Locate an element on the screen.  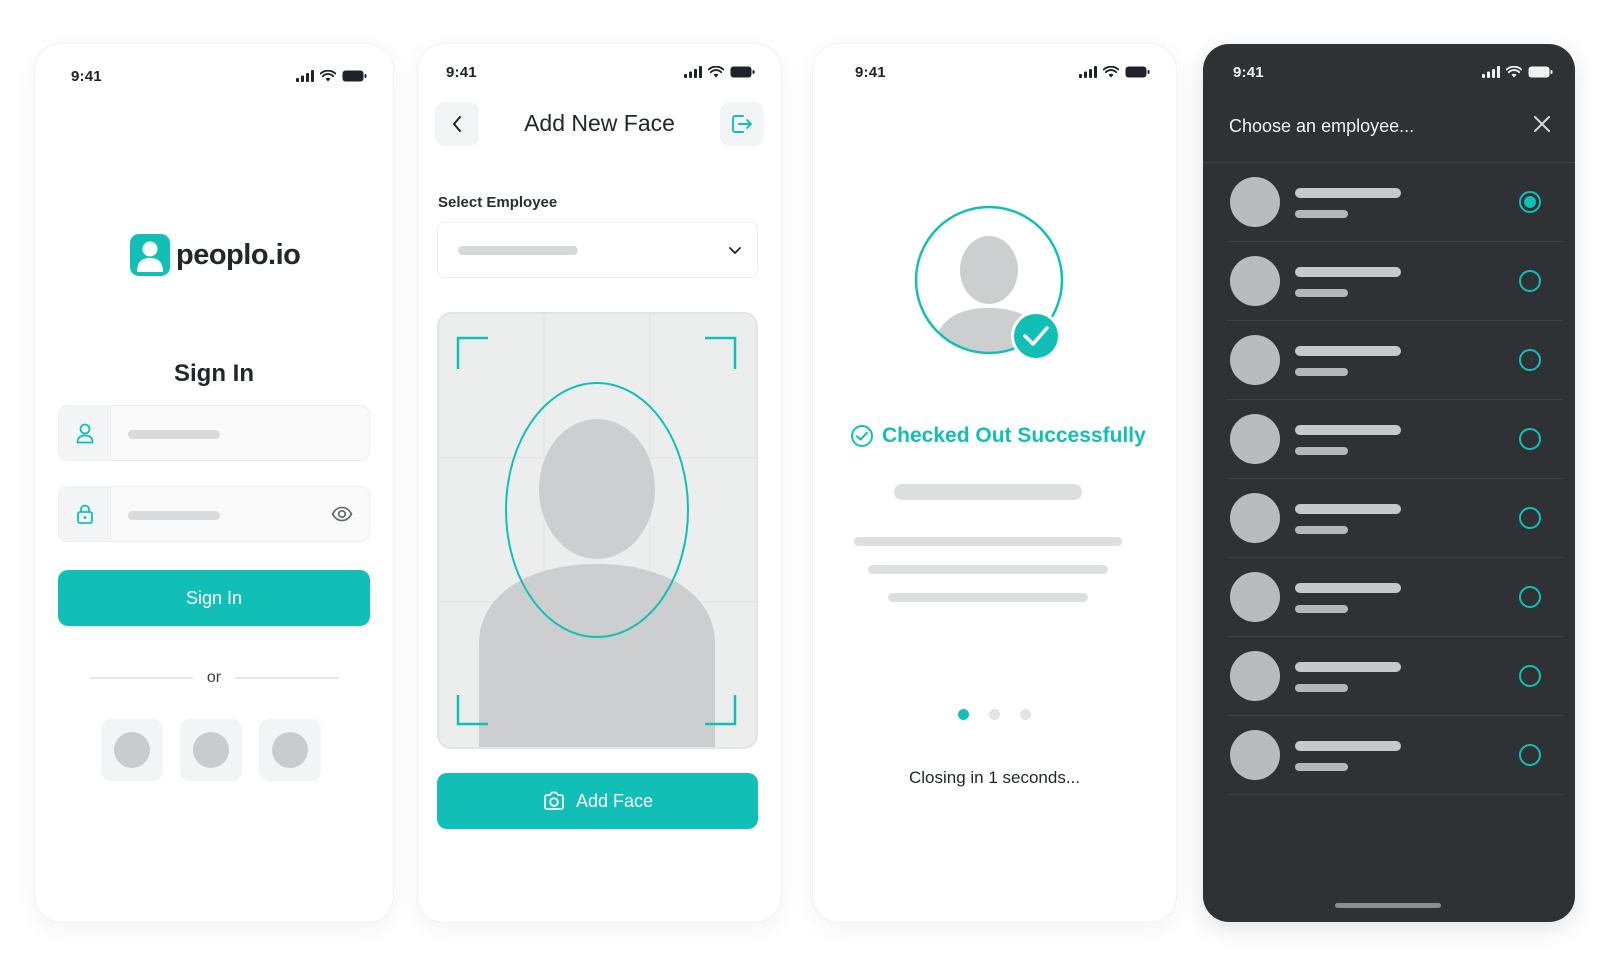
sign-in-button: Sign In is located at coordinates (214, 598).